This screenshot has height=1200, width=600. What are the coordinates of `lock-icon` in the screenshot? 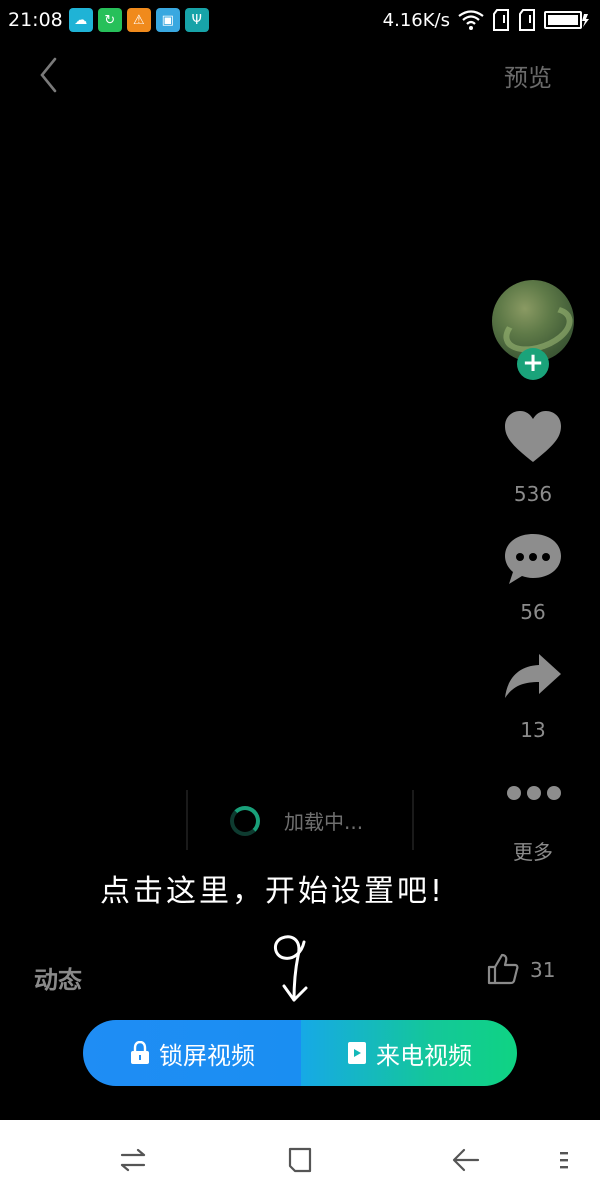 It's located at (140, 1052).